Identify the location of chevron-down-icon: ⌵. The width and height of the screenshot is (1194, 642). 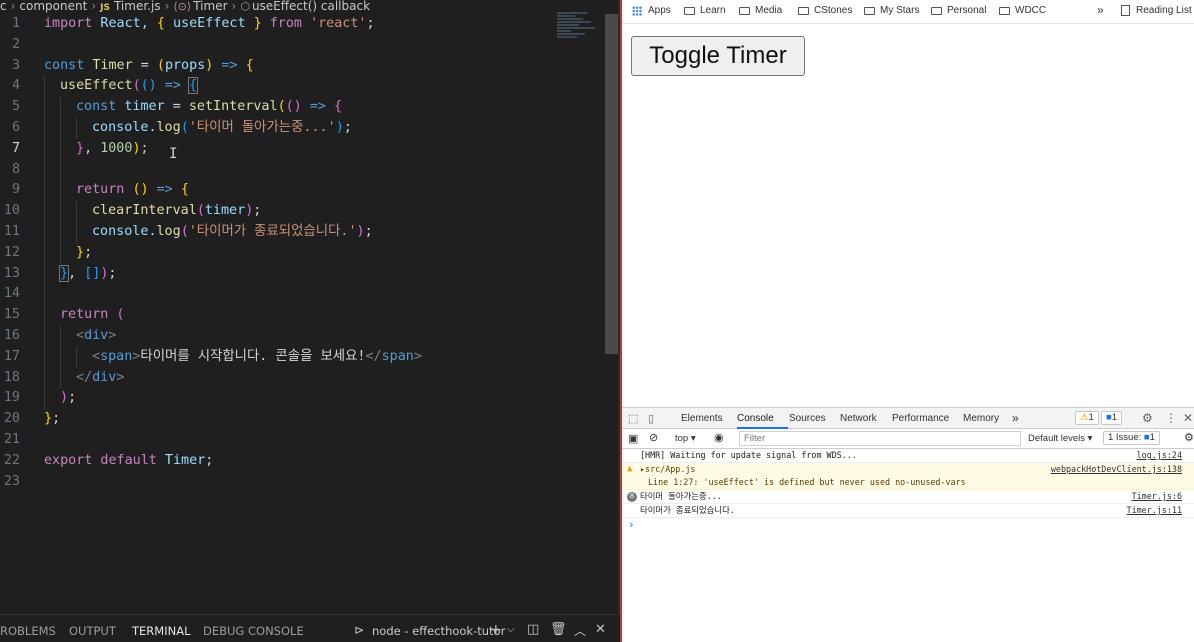
(511, 629).